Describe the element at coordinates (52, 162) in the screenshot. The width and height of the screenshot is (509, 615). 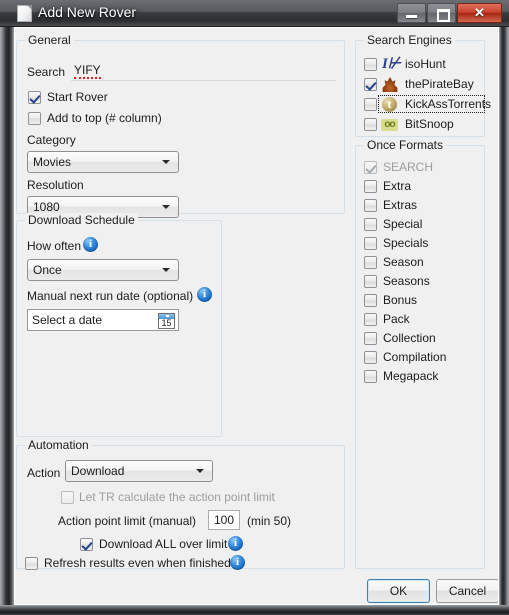
I see `category-select-value: Movies` at that location.